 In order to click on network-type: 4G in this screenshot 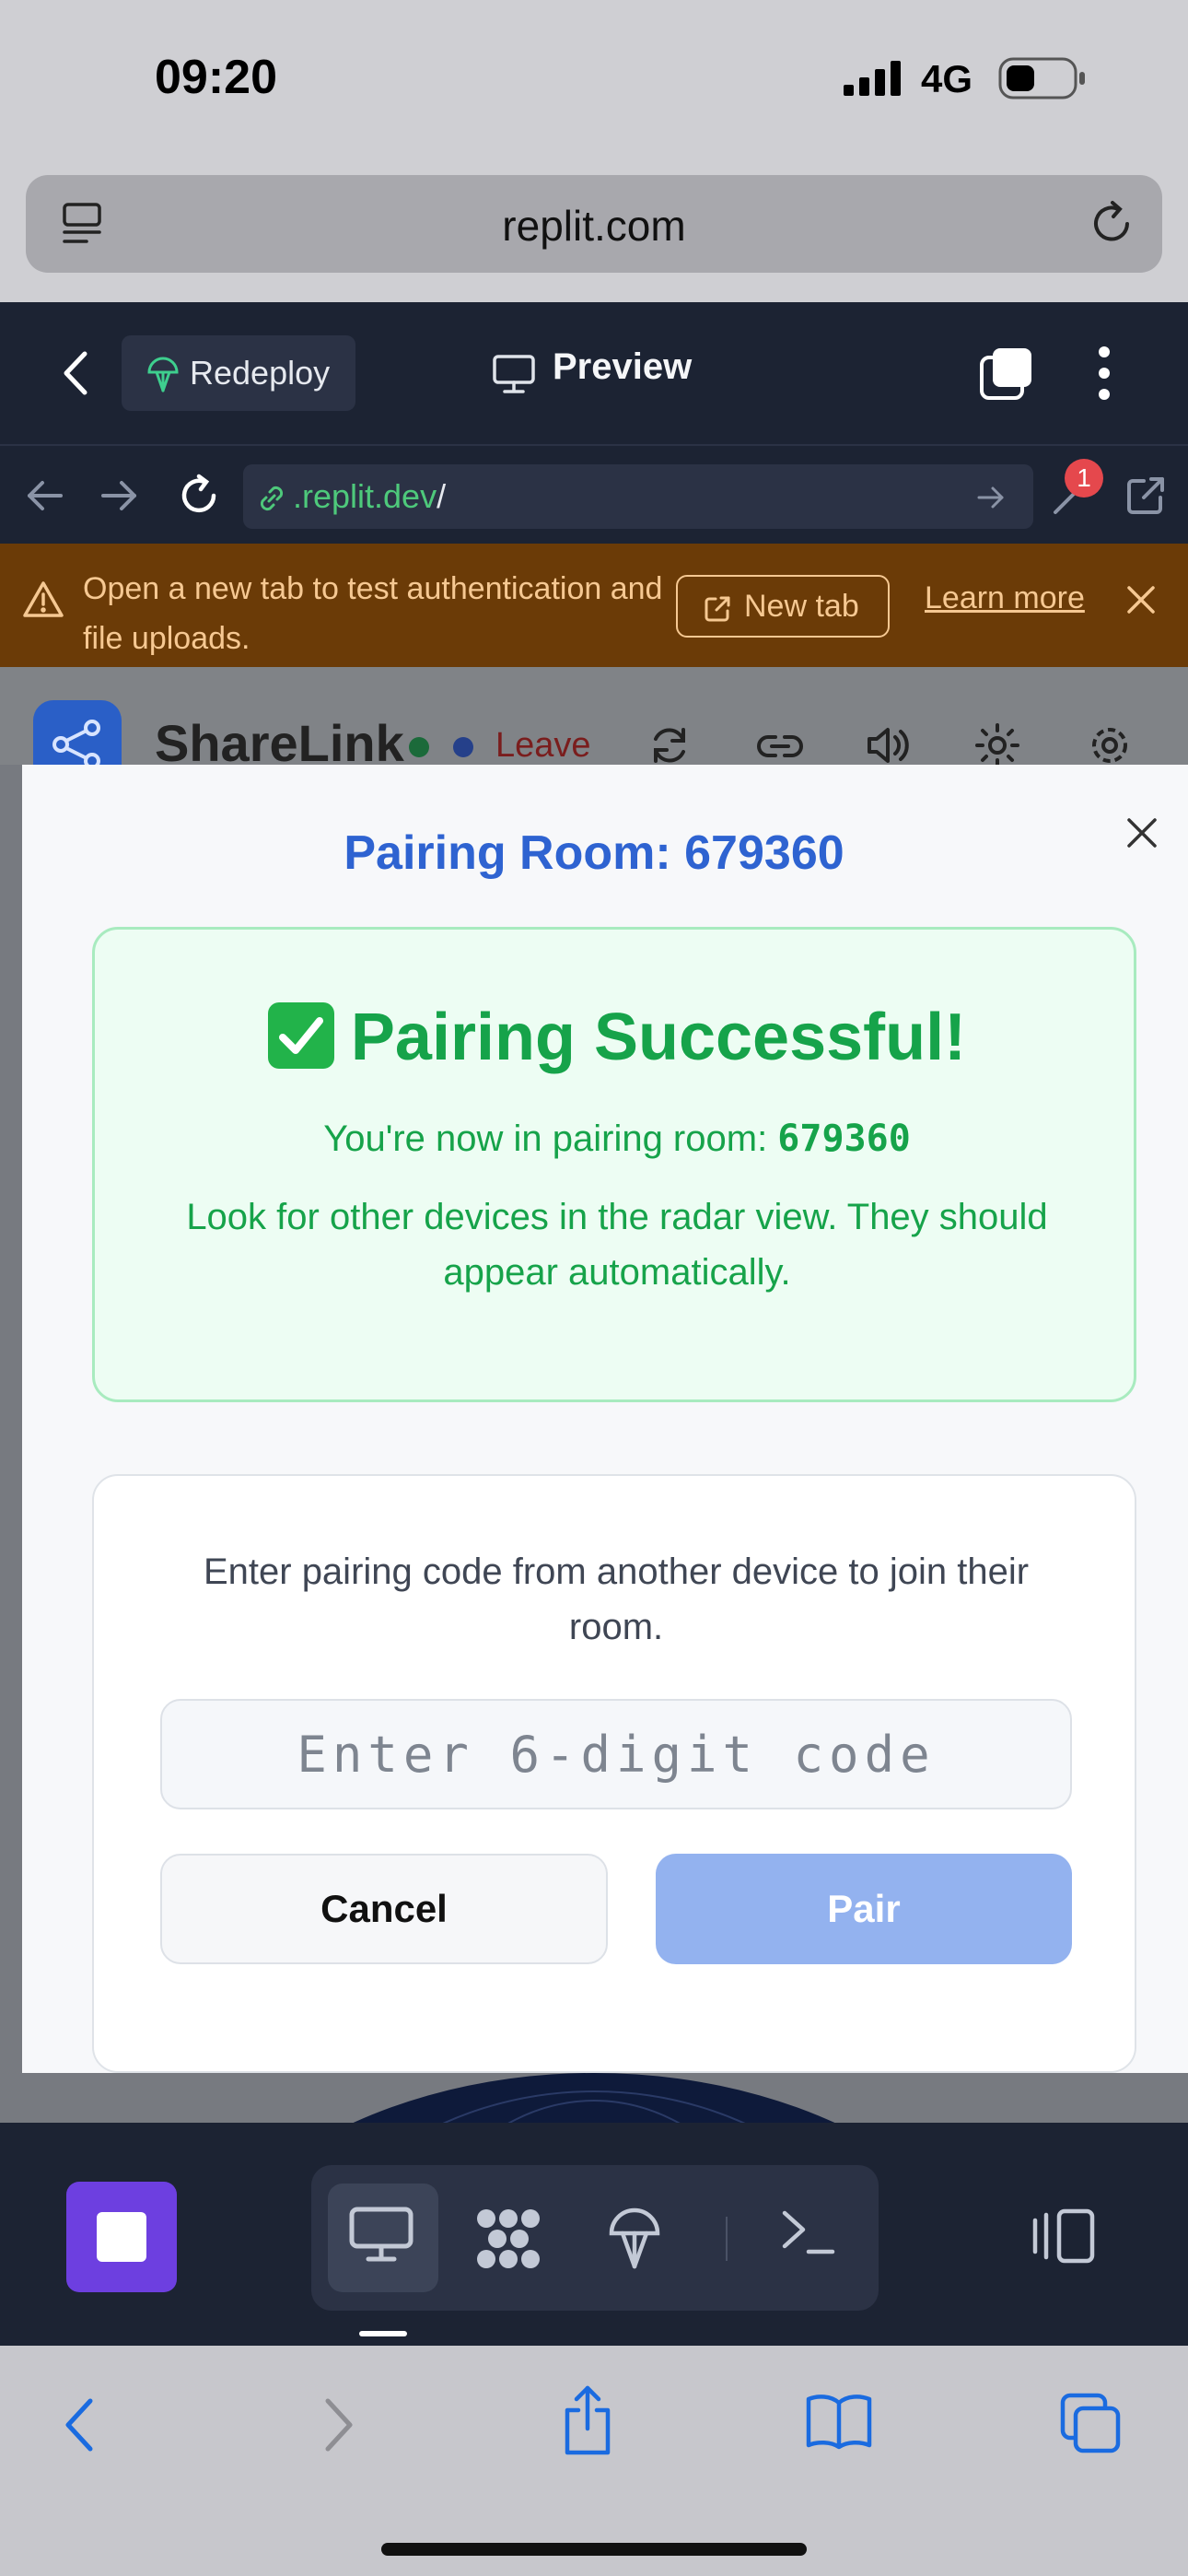, I will do `click(947, 78)`.